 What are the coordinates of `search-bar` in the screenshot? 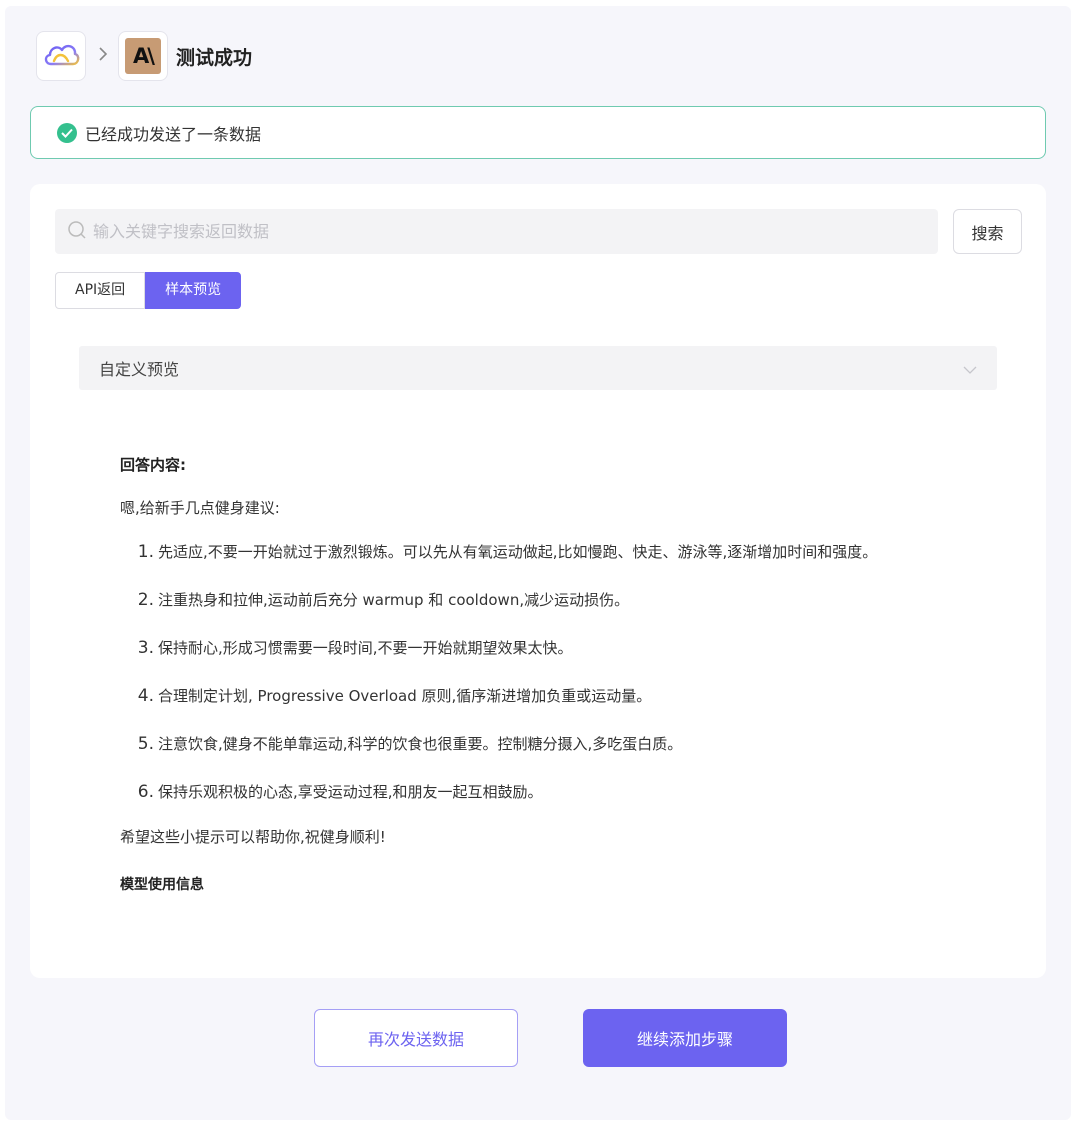 It's located at (496, 231).